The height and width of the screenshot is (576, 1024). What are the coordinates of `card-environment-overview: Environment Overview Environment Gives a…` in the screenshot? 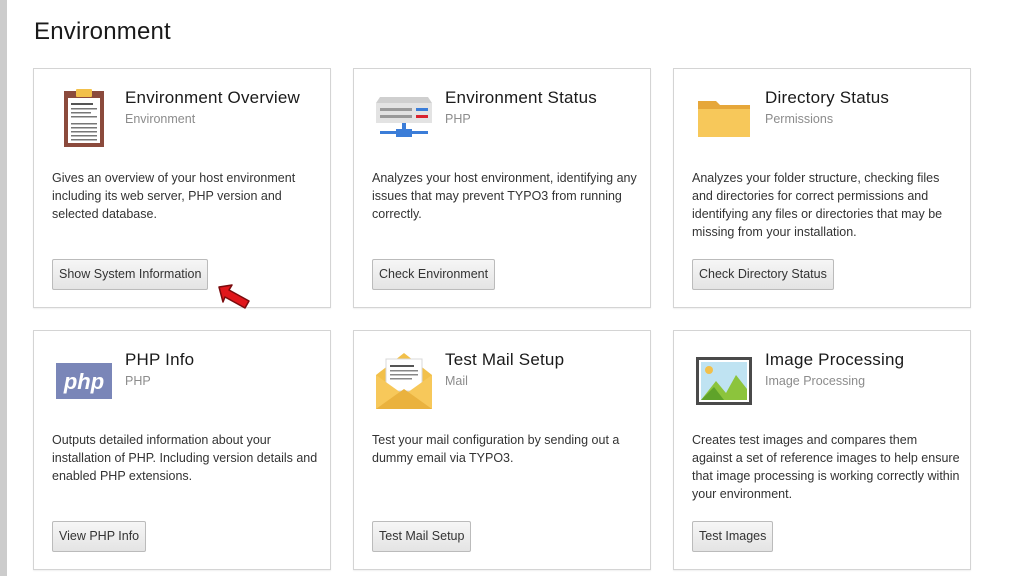 It's located at (182, 188).